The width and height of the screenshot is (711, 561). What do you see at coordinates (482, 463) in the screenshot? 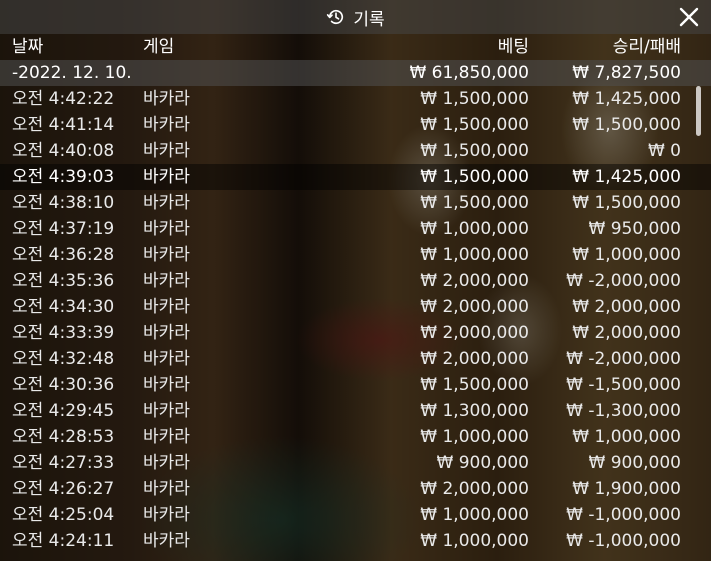
I see `row-bet: ₩ 900,000` at bounding box center [482, 463].